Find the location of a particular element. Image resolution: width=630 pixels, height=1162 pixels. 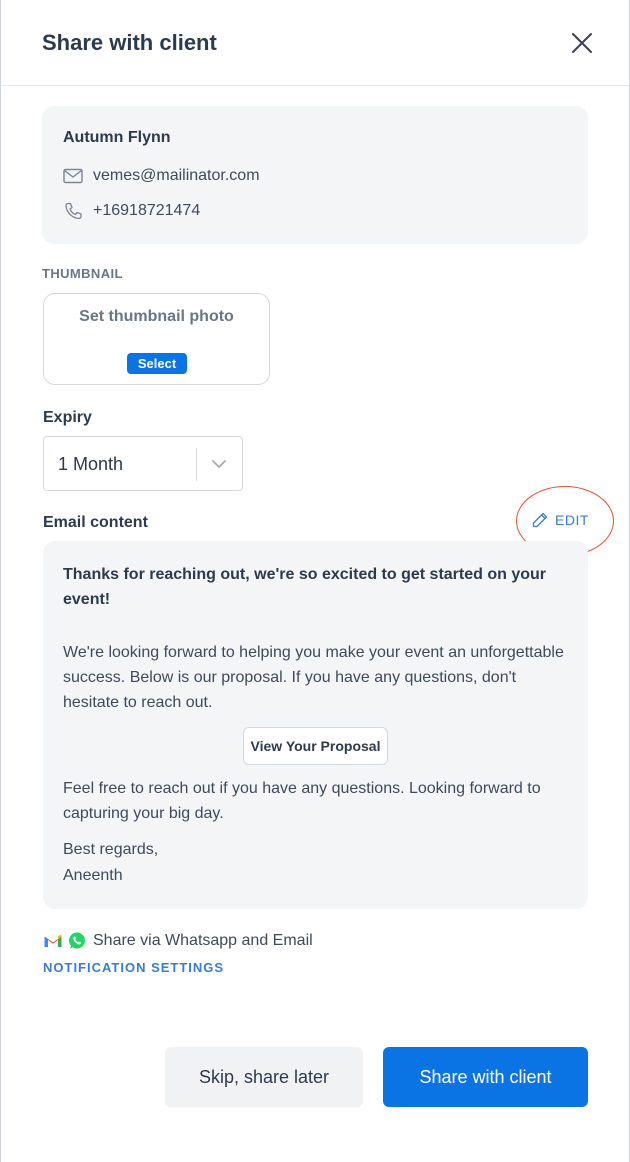

panel-header: Share with client is located at coordinates (315, 43).